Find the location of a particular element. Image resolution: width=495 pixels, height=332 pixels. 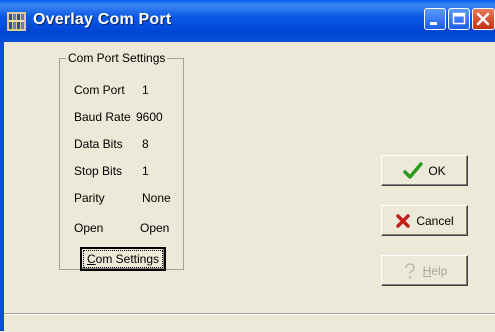

close-button is located at coordinates (483, 19).